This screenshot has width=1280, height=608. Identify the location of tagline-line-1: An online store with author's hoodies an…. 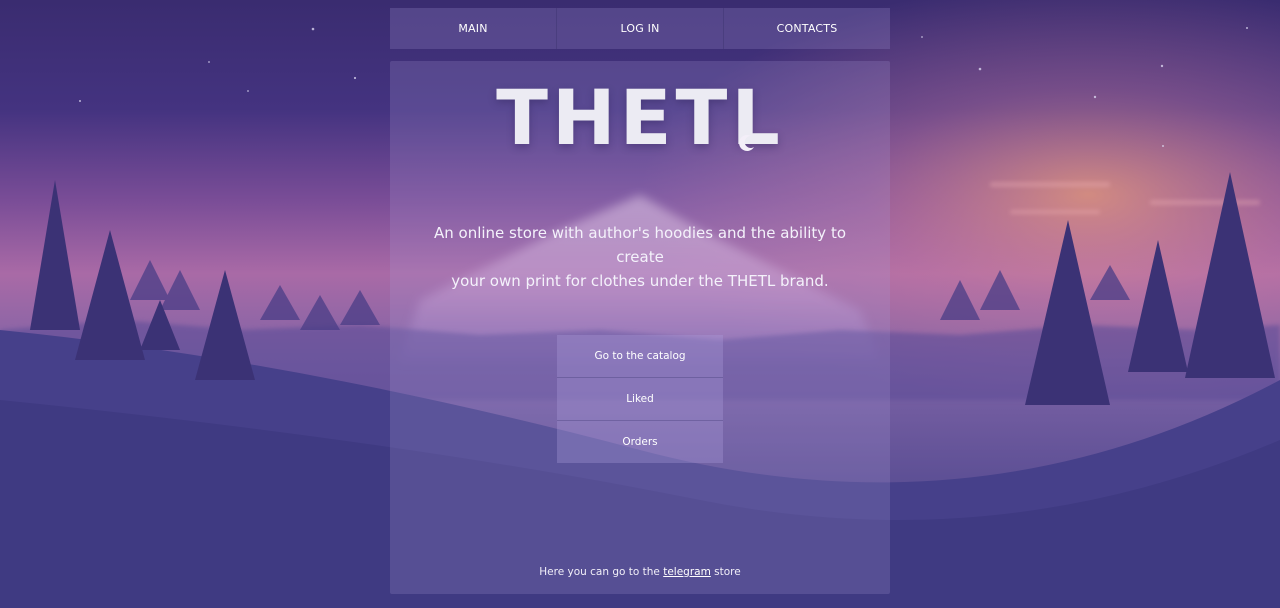
(640, 245).